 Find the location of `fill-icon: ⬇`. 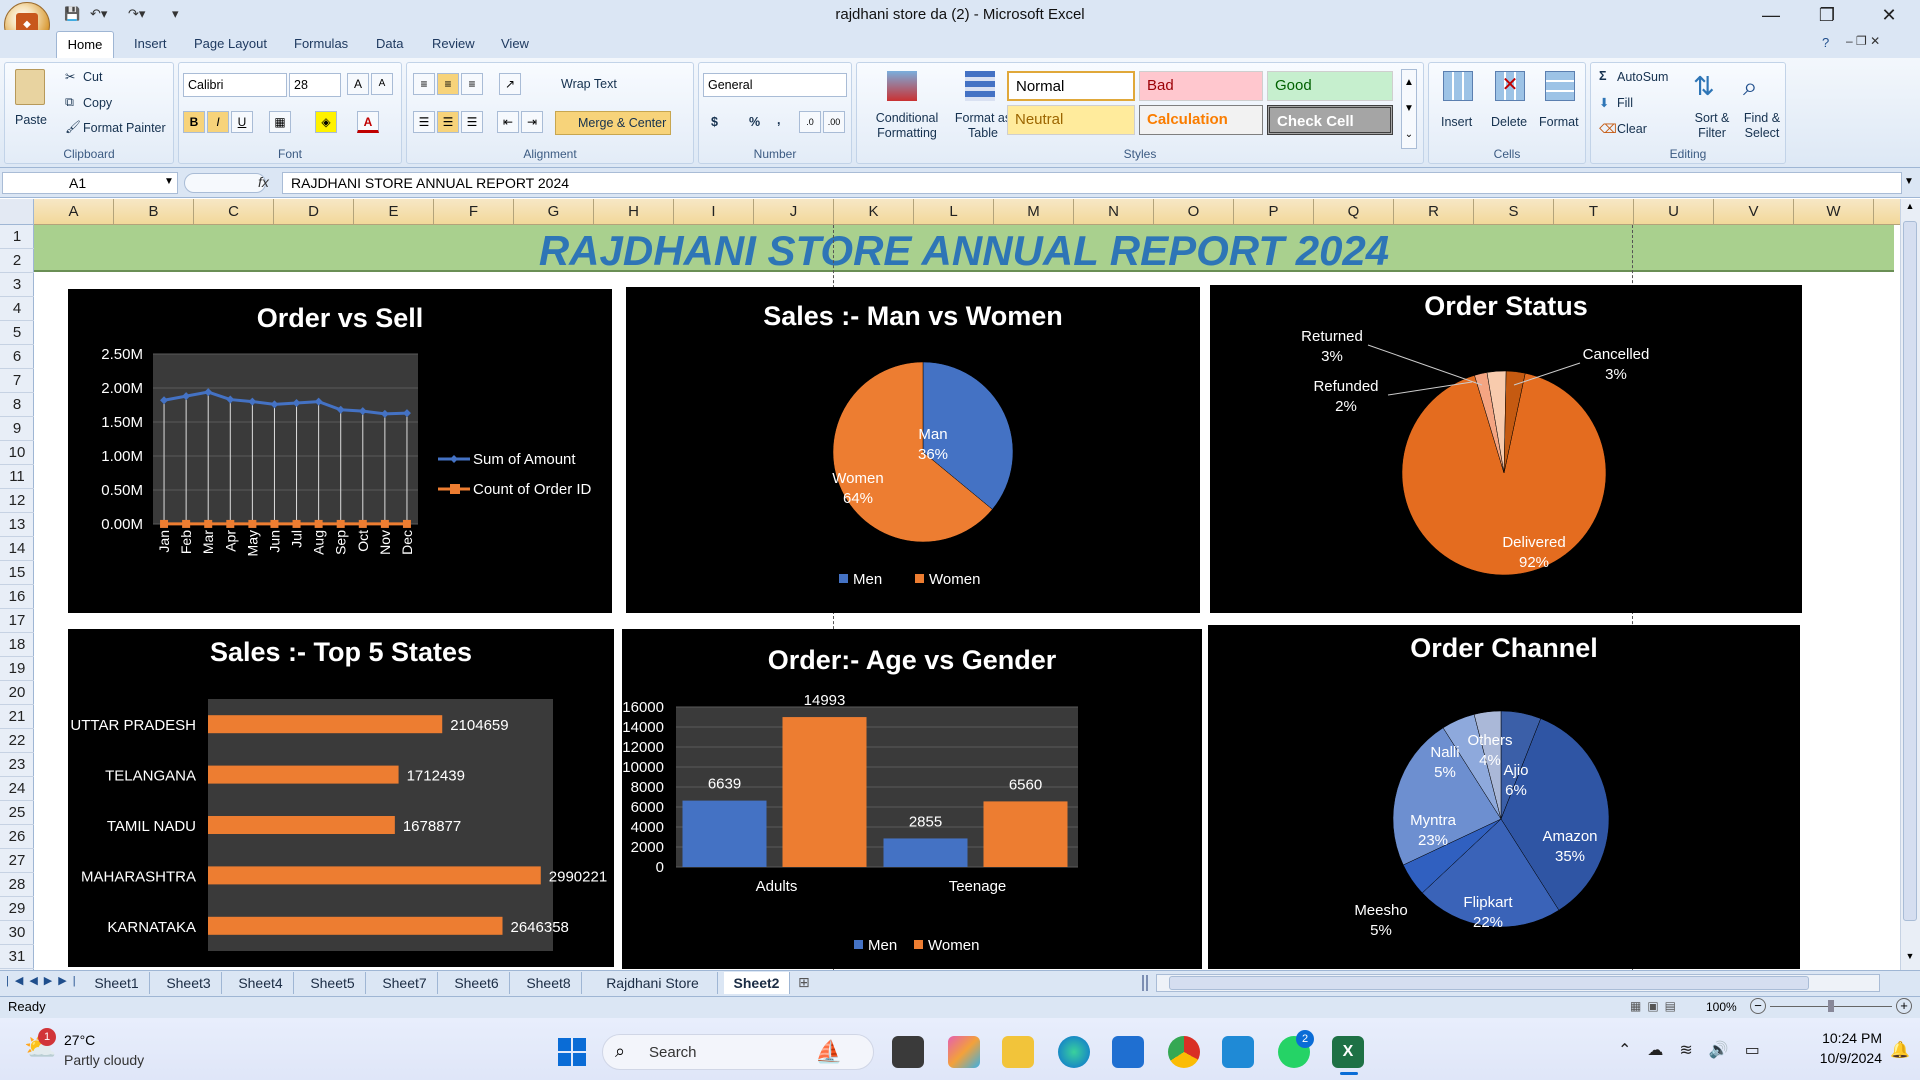

fill-icon: ⬇ is located at coordinates (1604, 102).